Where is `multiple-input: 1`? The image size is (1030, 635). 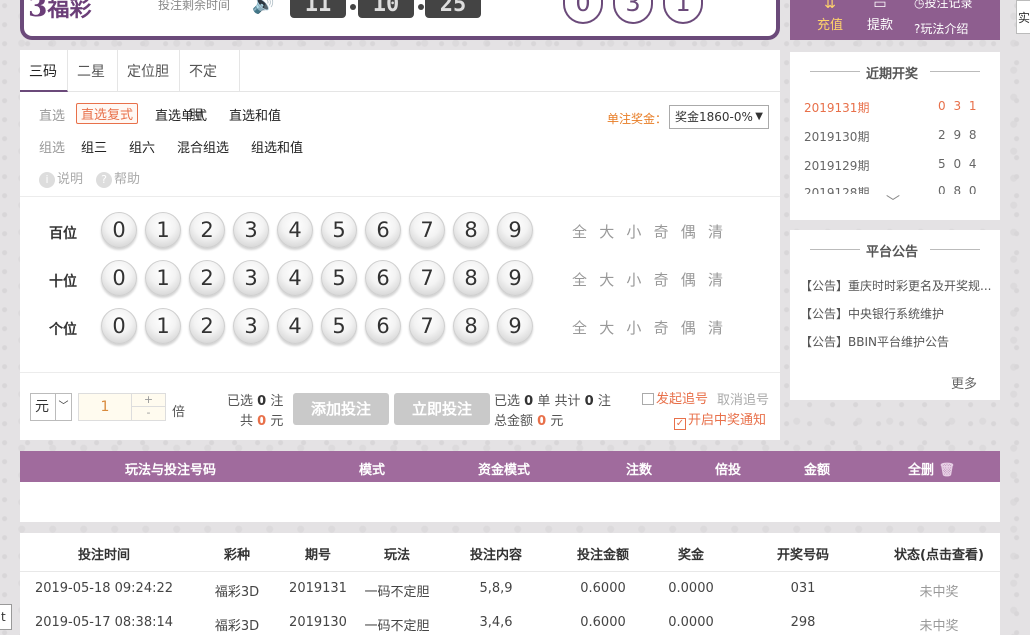 multiple-input: 1 is located at coordinates (105, 407).